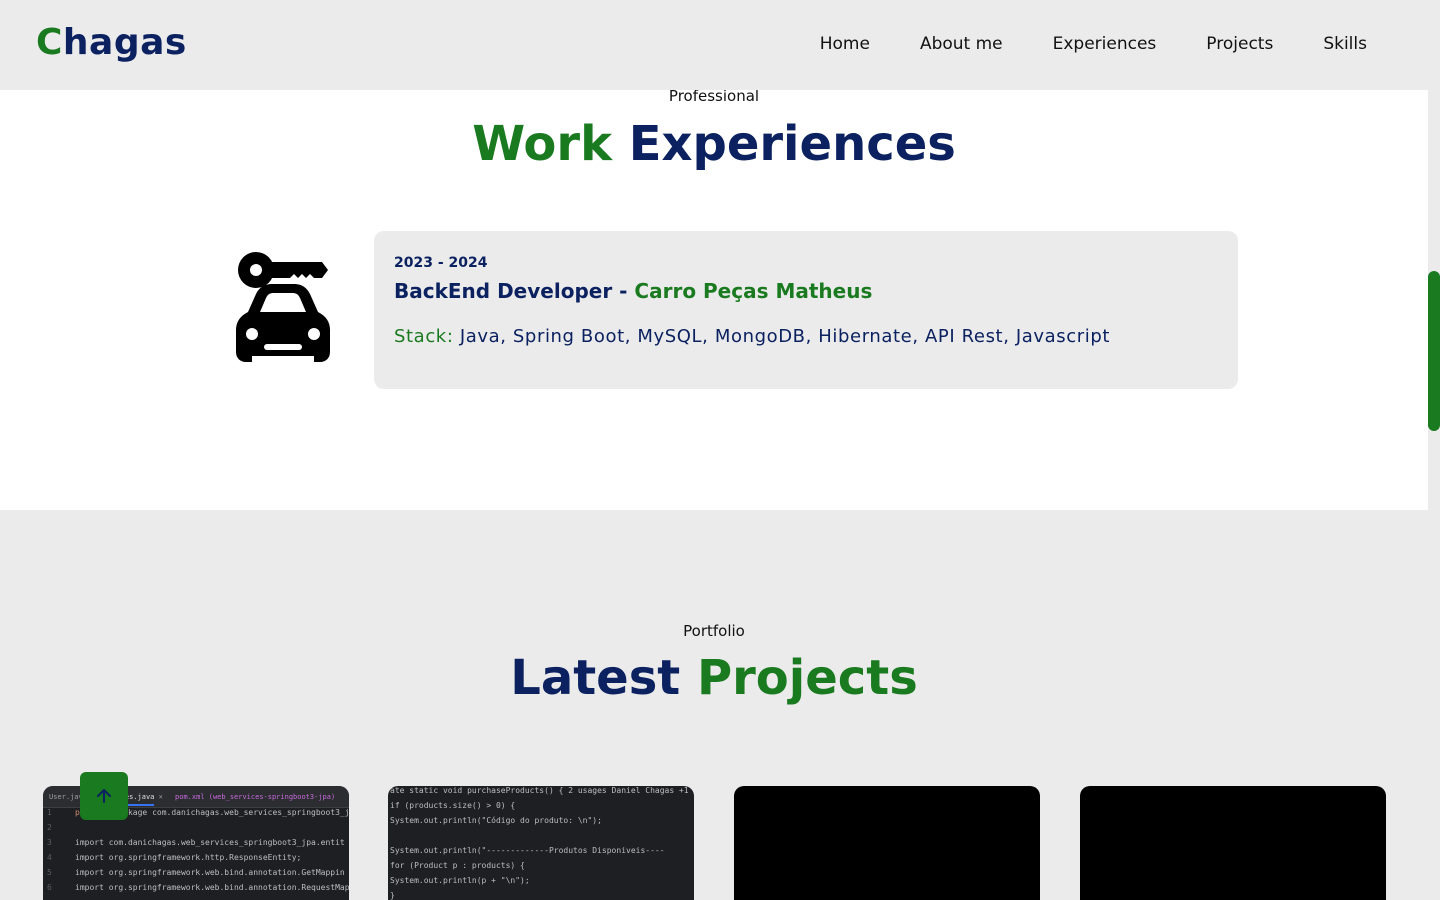 The image size is (1440, 900). What do you see at coordinates (845, 44) in the screenshot?
I see `nav-home: Home` at bounding box center [845, 44].